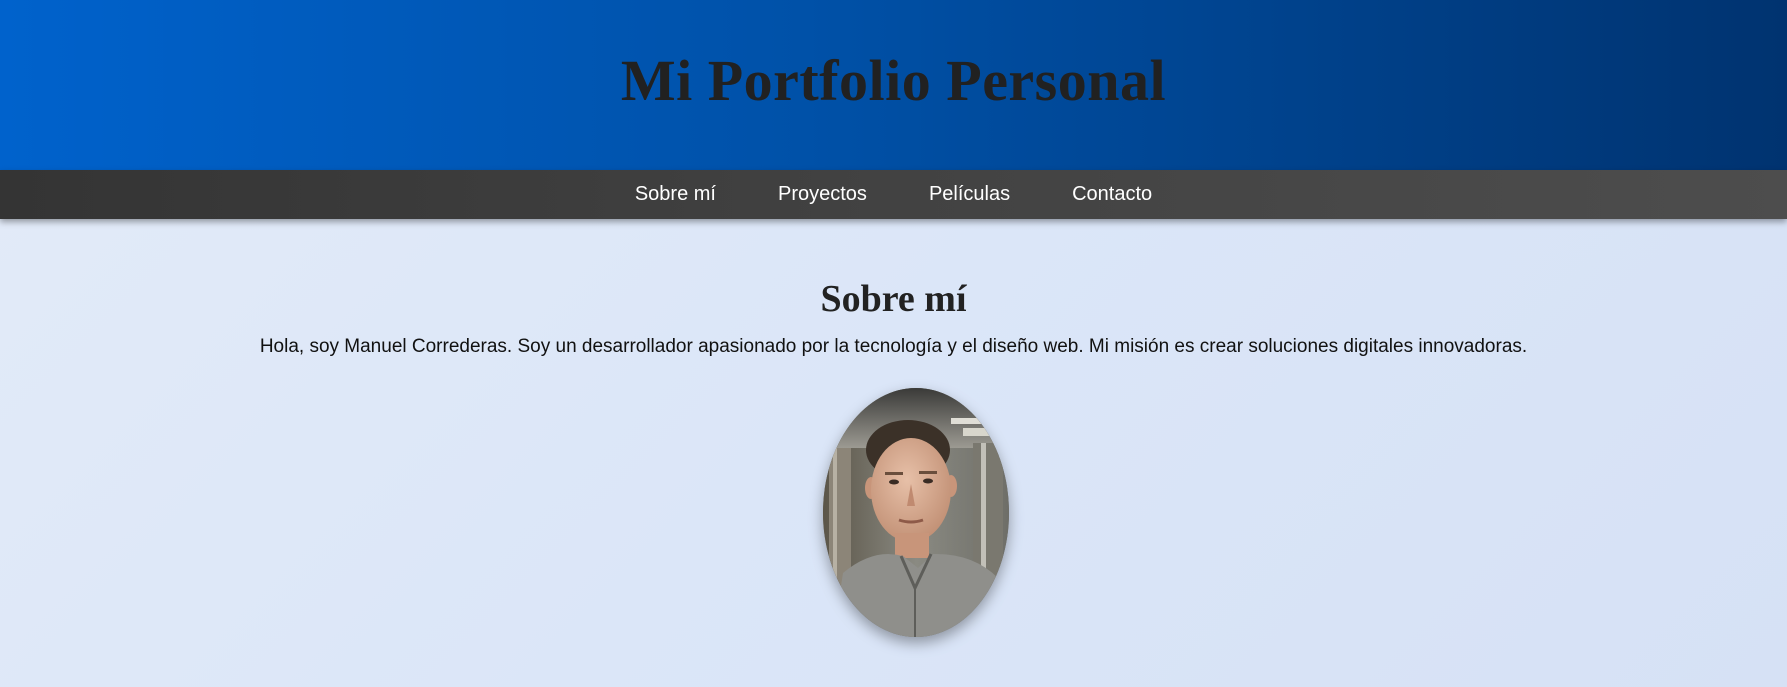  I want to click on site-title: Mi Portfolio Personal, so click(893, 80).